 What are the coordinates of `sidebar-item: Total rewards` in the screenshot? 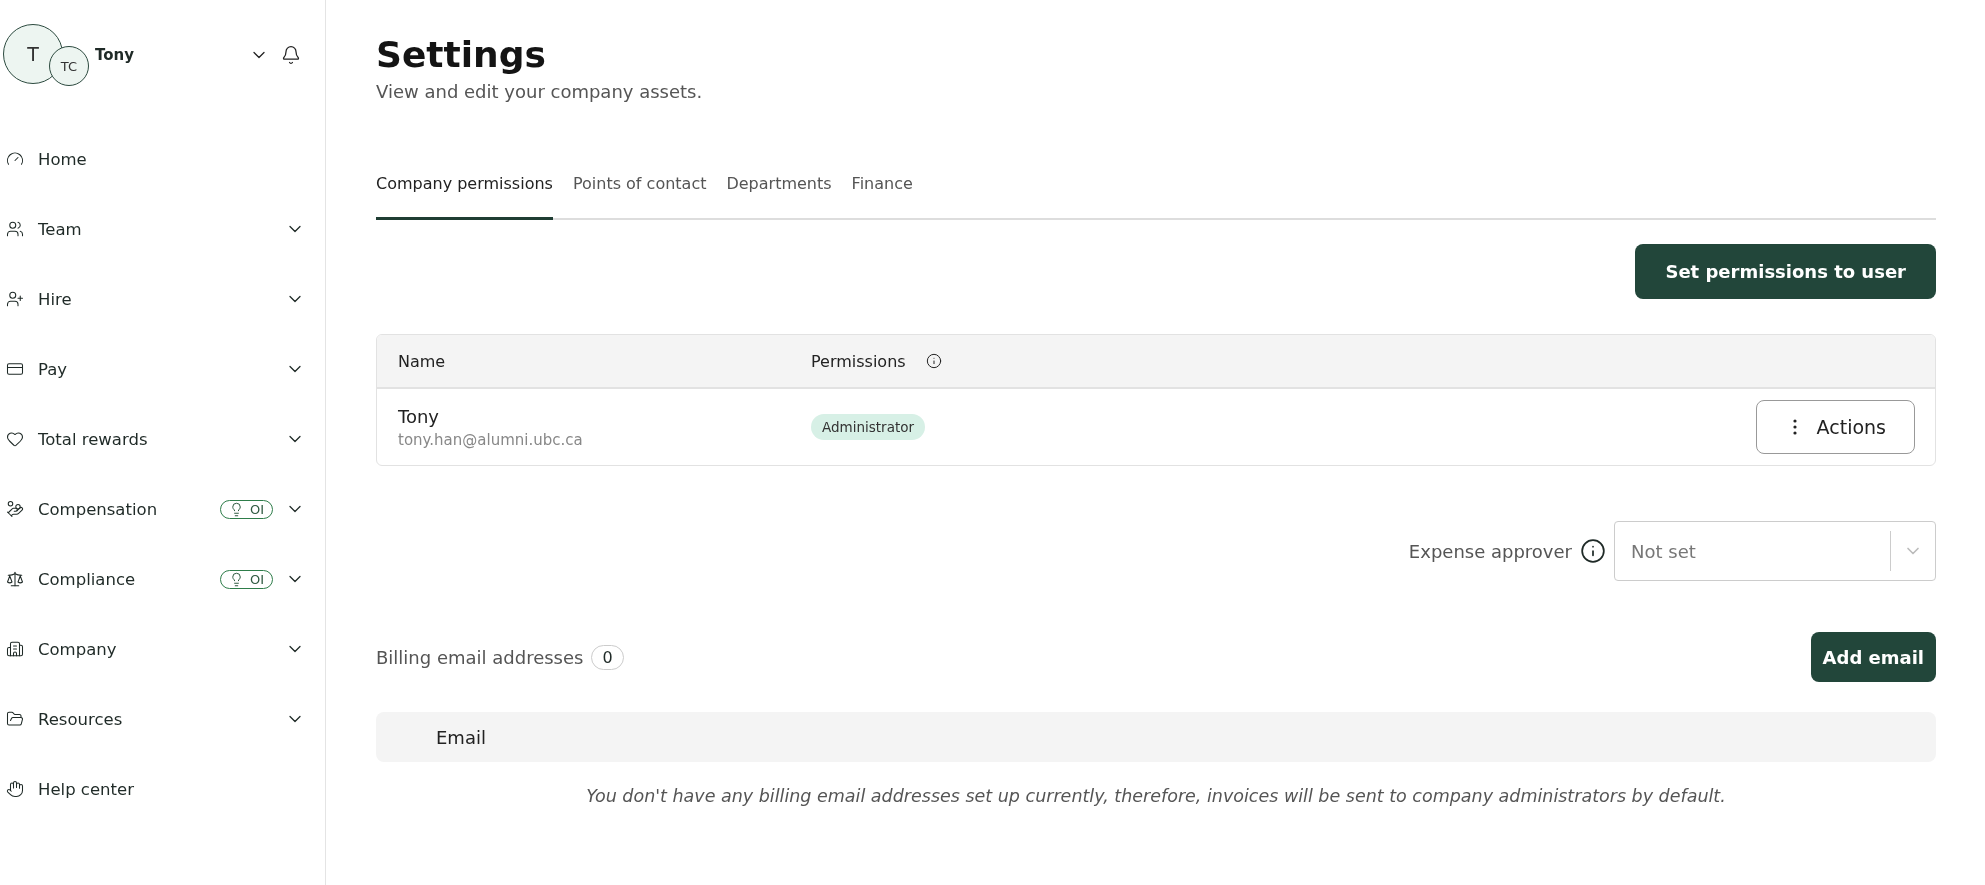 It's located at (162, 439).